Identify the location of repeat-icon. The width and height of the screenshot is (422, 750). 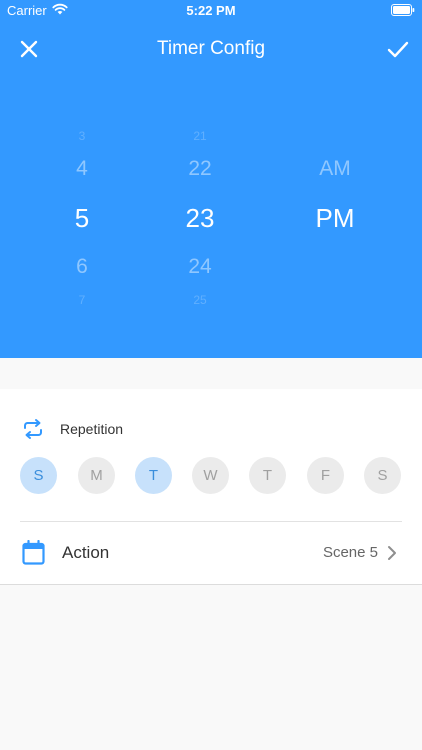
(33, 429).